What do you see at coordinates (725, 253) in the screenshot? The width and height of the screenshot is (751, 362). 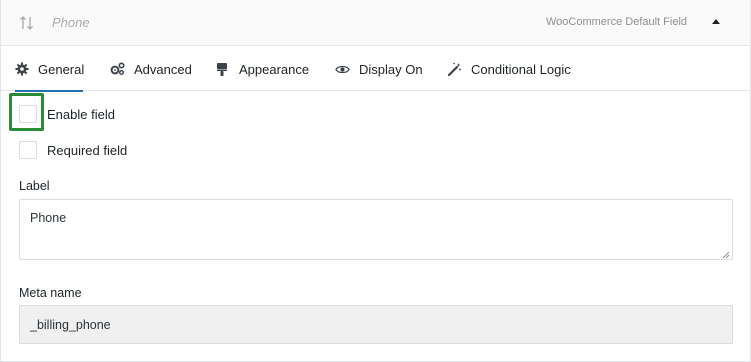 I see `resize-handle-icon` at bounding box center [725, 253].